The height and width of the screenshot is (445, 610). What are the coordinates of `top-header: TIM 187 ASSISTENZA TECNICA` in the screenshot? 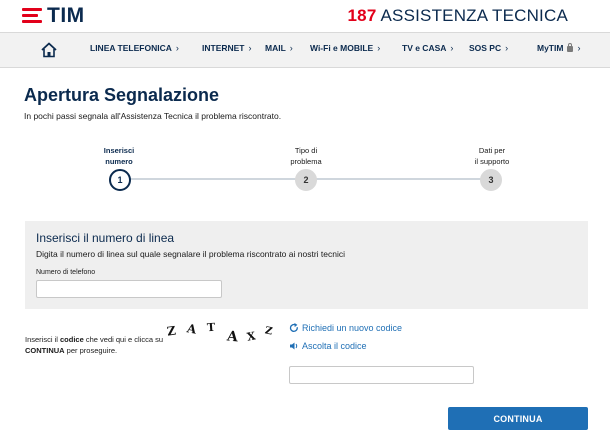 It's located at (305, 16).